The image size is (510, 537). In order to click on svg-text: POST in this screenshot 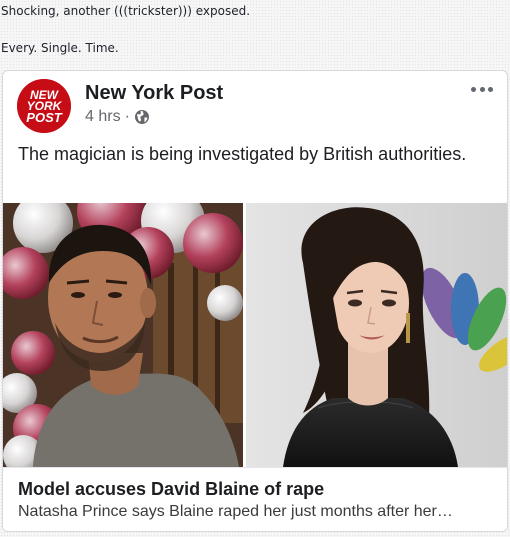, I will do `click(44, 117)`.